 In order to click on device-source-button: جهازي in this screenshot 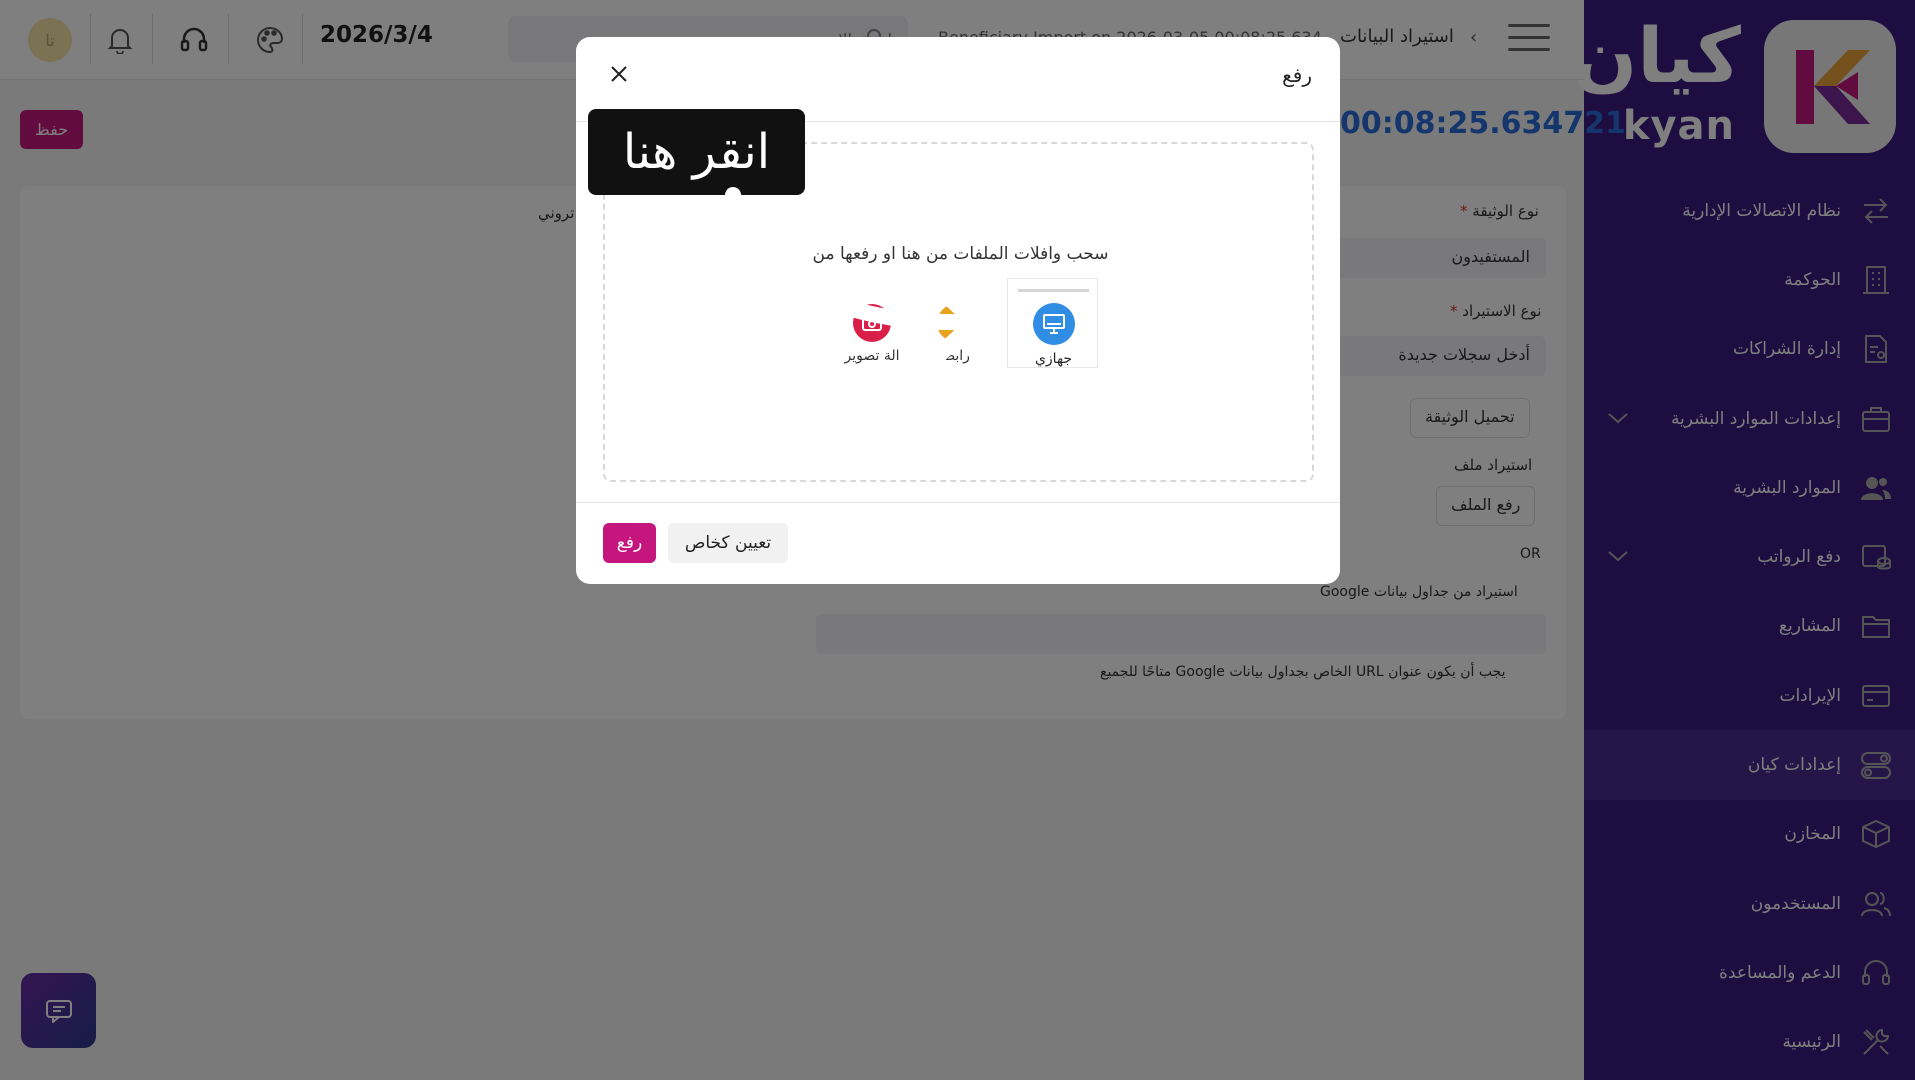, I will do `click(1052, 323)`.